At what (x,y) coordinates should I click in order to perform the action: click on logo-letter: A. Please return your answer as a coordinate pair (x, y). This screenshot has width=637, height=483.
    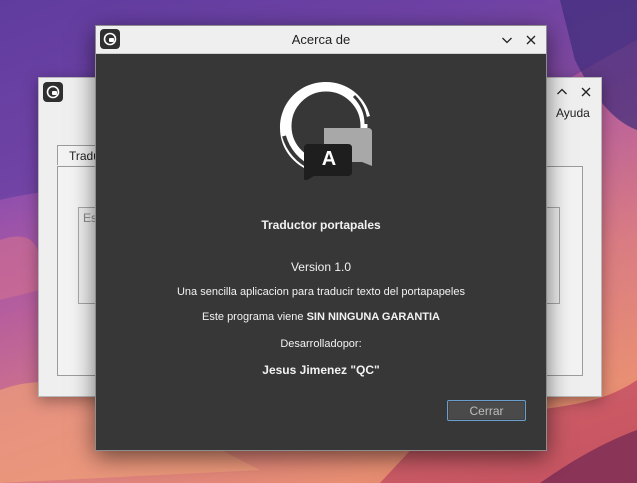
    Looking at the image, I should click on (329, 159).